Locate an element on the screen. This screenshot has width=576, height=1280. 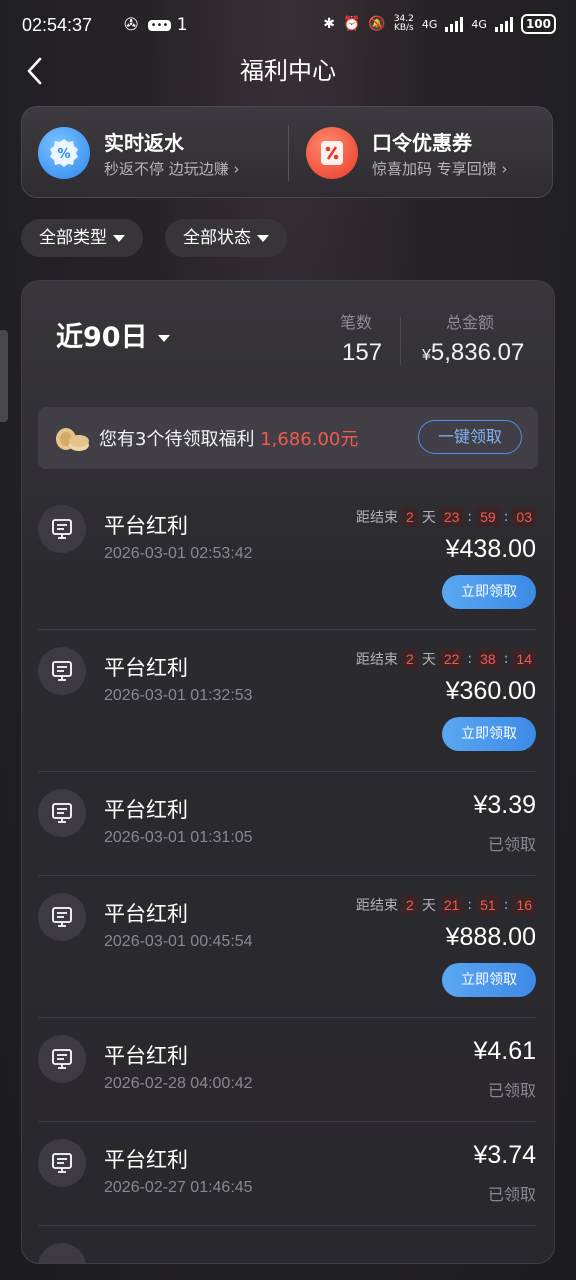
battery-icon: 100 is located at coordinates (538, 24).